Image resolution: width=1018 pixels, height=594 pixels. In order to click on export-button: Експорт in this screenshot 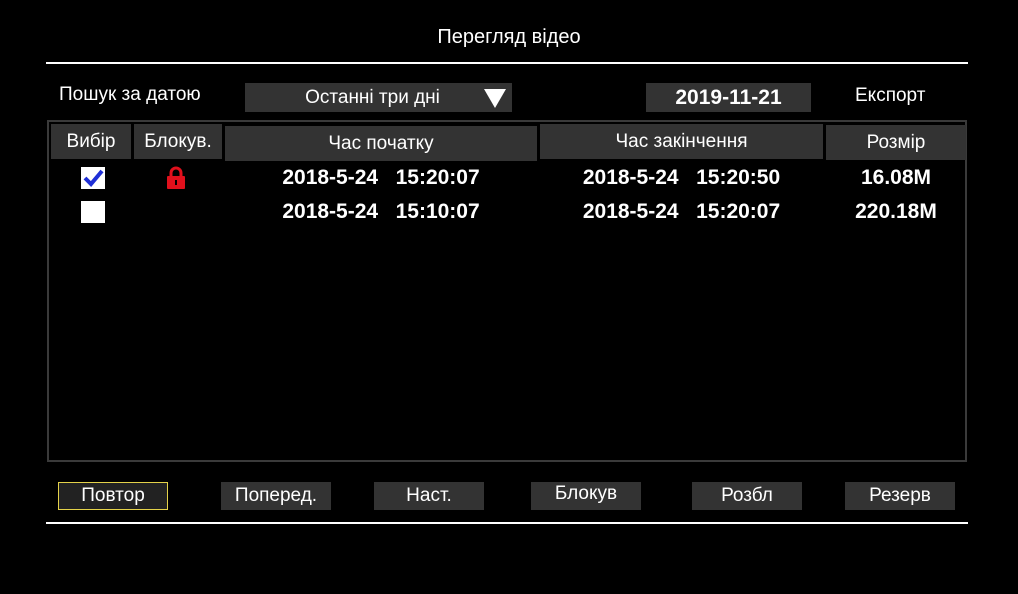, I will do `click(890, 96)`.